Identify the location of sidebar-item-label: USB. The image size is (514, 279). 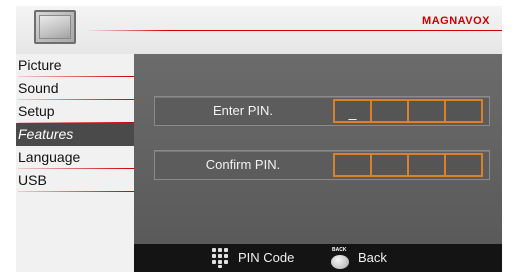
(32, 180).